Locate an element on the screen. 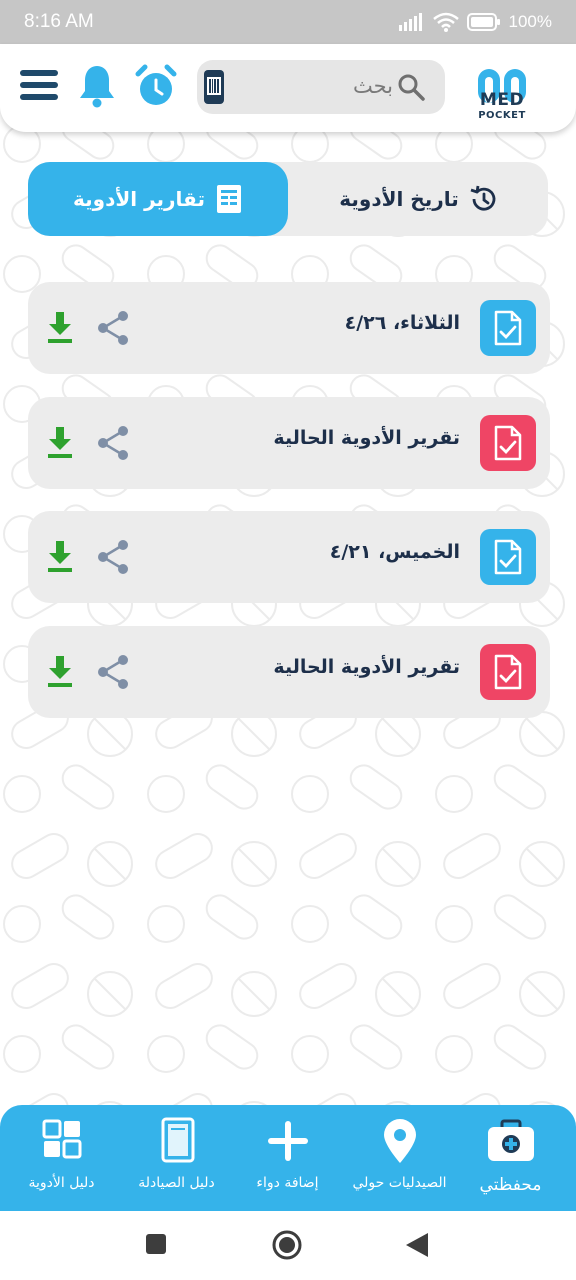 This screenshot has width=576, height=1280. barcode-scan-icon is located at coordinates (214, 87).